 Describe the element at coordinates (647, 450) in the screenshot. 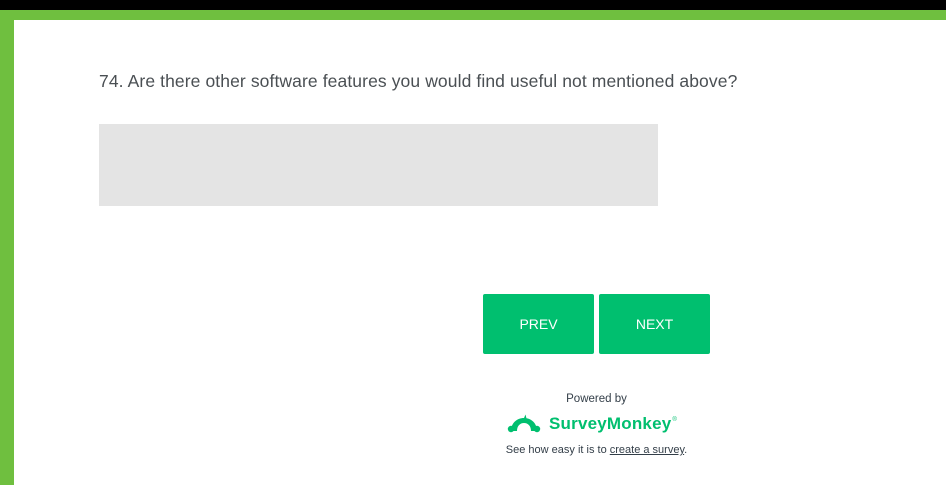

I see `create-survey-link: create a survey` at that location.